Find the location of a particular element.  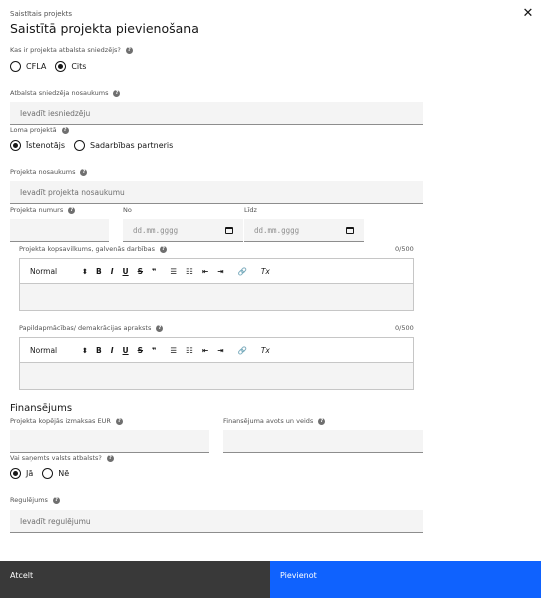

date-from-label: No is located at coordinates (127, 210).